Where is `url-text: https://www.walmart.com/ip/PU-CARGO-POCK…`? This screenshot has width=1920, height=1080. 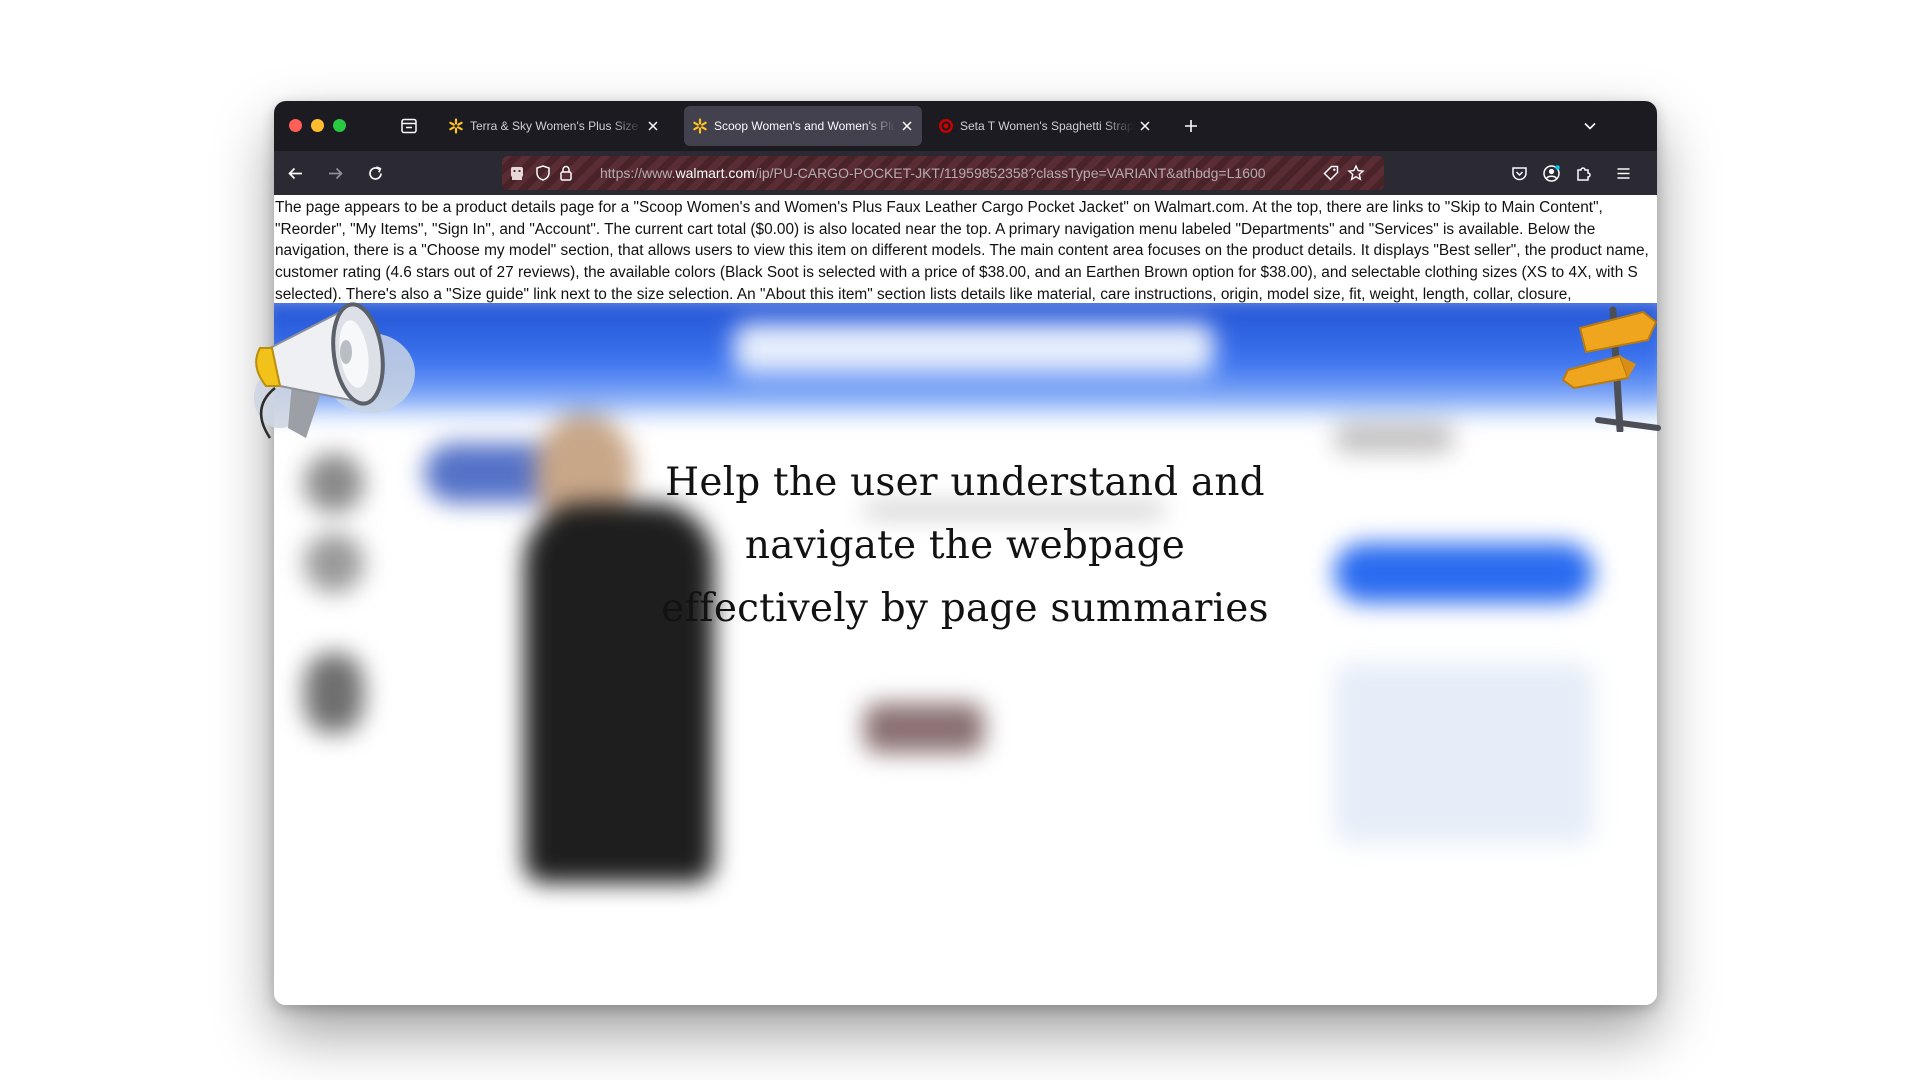 url-text: https://www.walmart.com/ip/PU-CARGO-POCK… is located at coordinates (940, 173).